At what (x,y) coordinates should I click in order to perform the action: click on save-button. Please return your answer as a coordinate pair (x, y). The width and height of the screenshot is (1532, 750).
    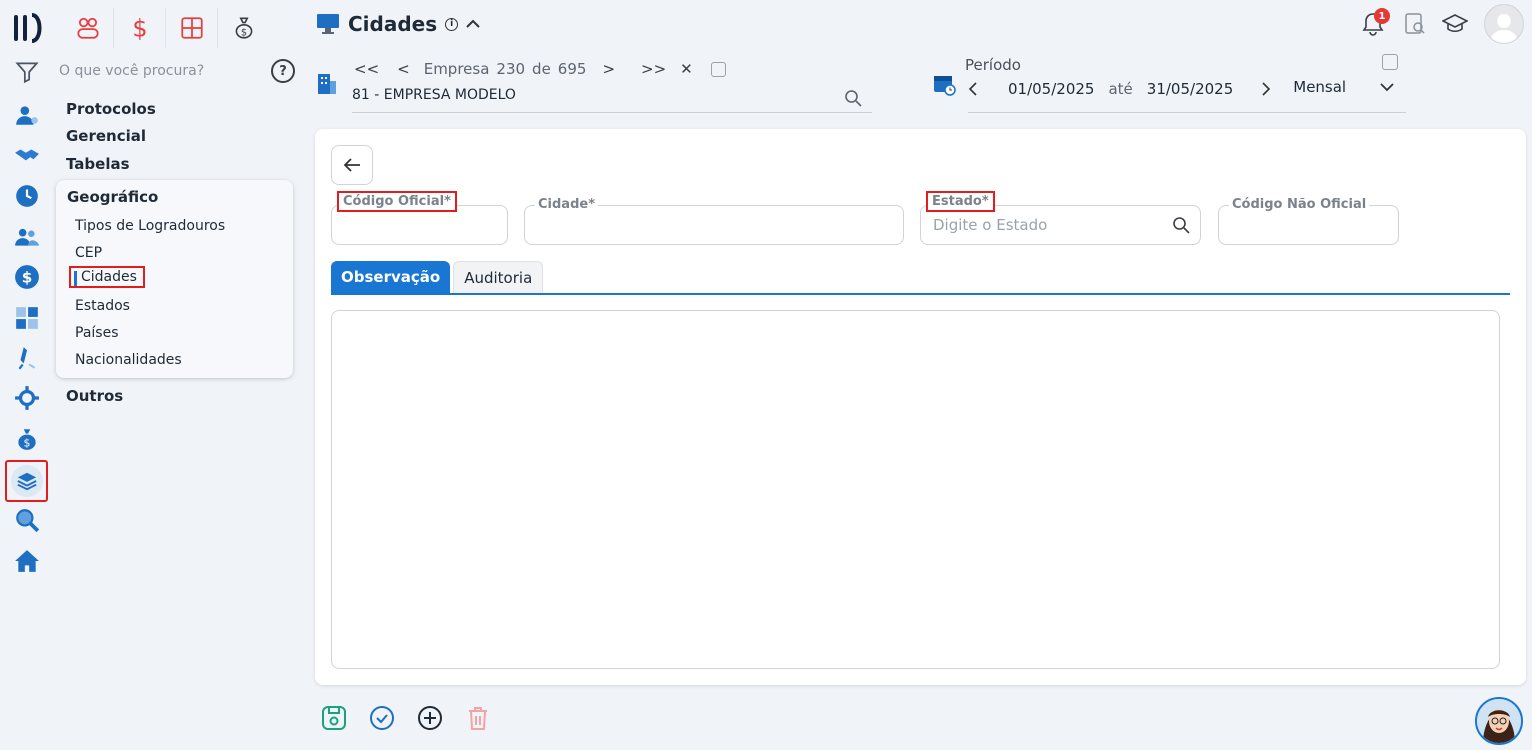
    Looking at the image, I should click on (334, 718).